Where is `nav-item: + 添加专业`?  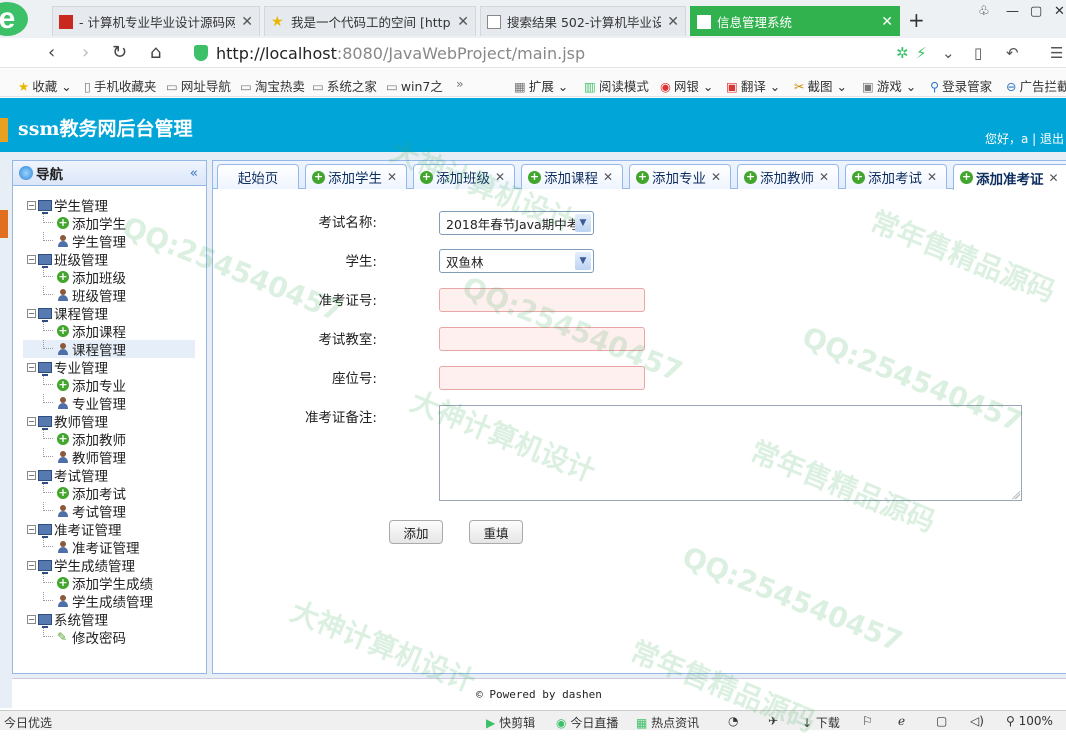 nav-item: + 添加专业 is located at coordinates (109, 385).